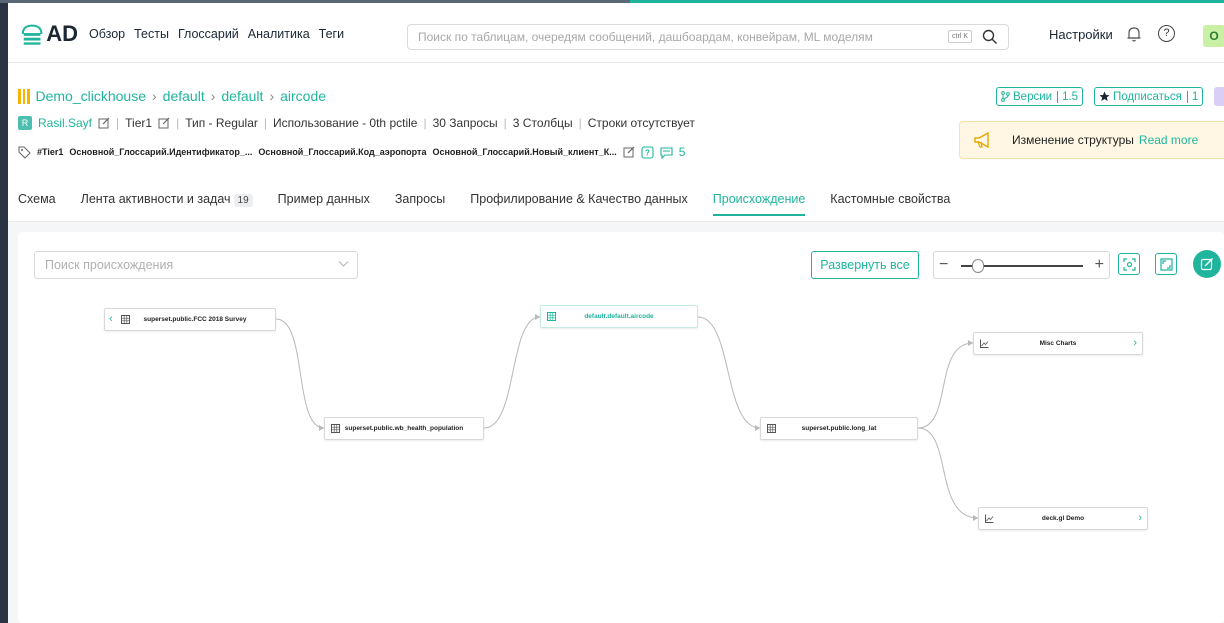  I want to click on tab-sample-data: Пример данных, so click(324, 204).